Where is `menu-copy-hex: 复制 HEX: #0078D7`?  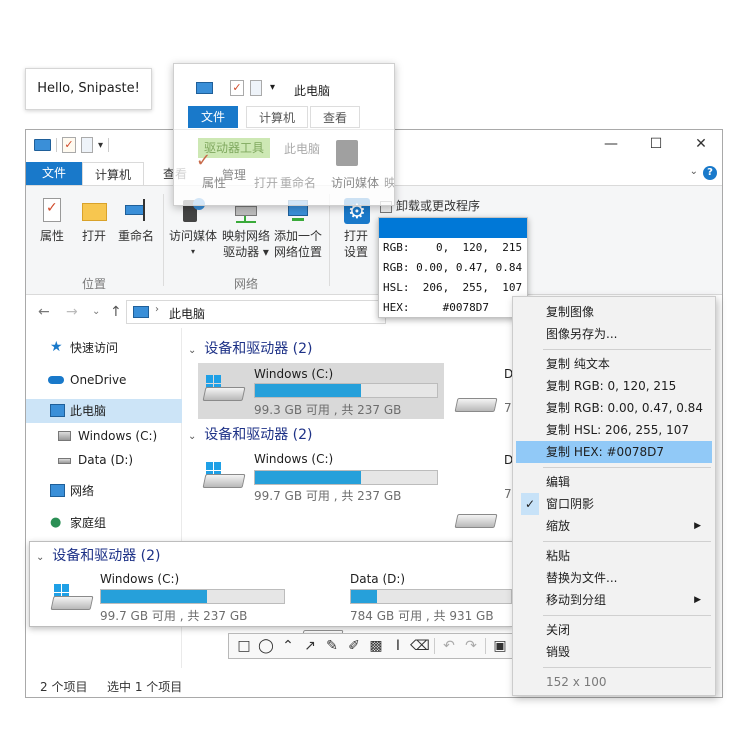 menu-copy-hex: 复制 HEX: #0078D7 is located at coordinates (614, 452).